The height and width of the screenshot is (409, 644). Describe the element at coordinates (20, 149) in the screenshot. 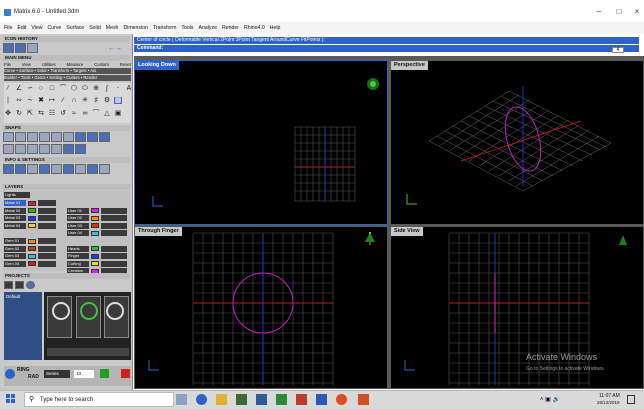

I see `snap-vertex-icon` at that location.